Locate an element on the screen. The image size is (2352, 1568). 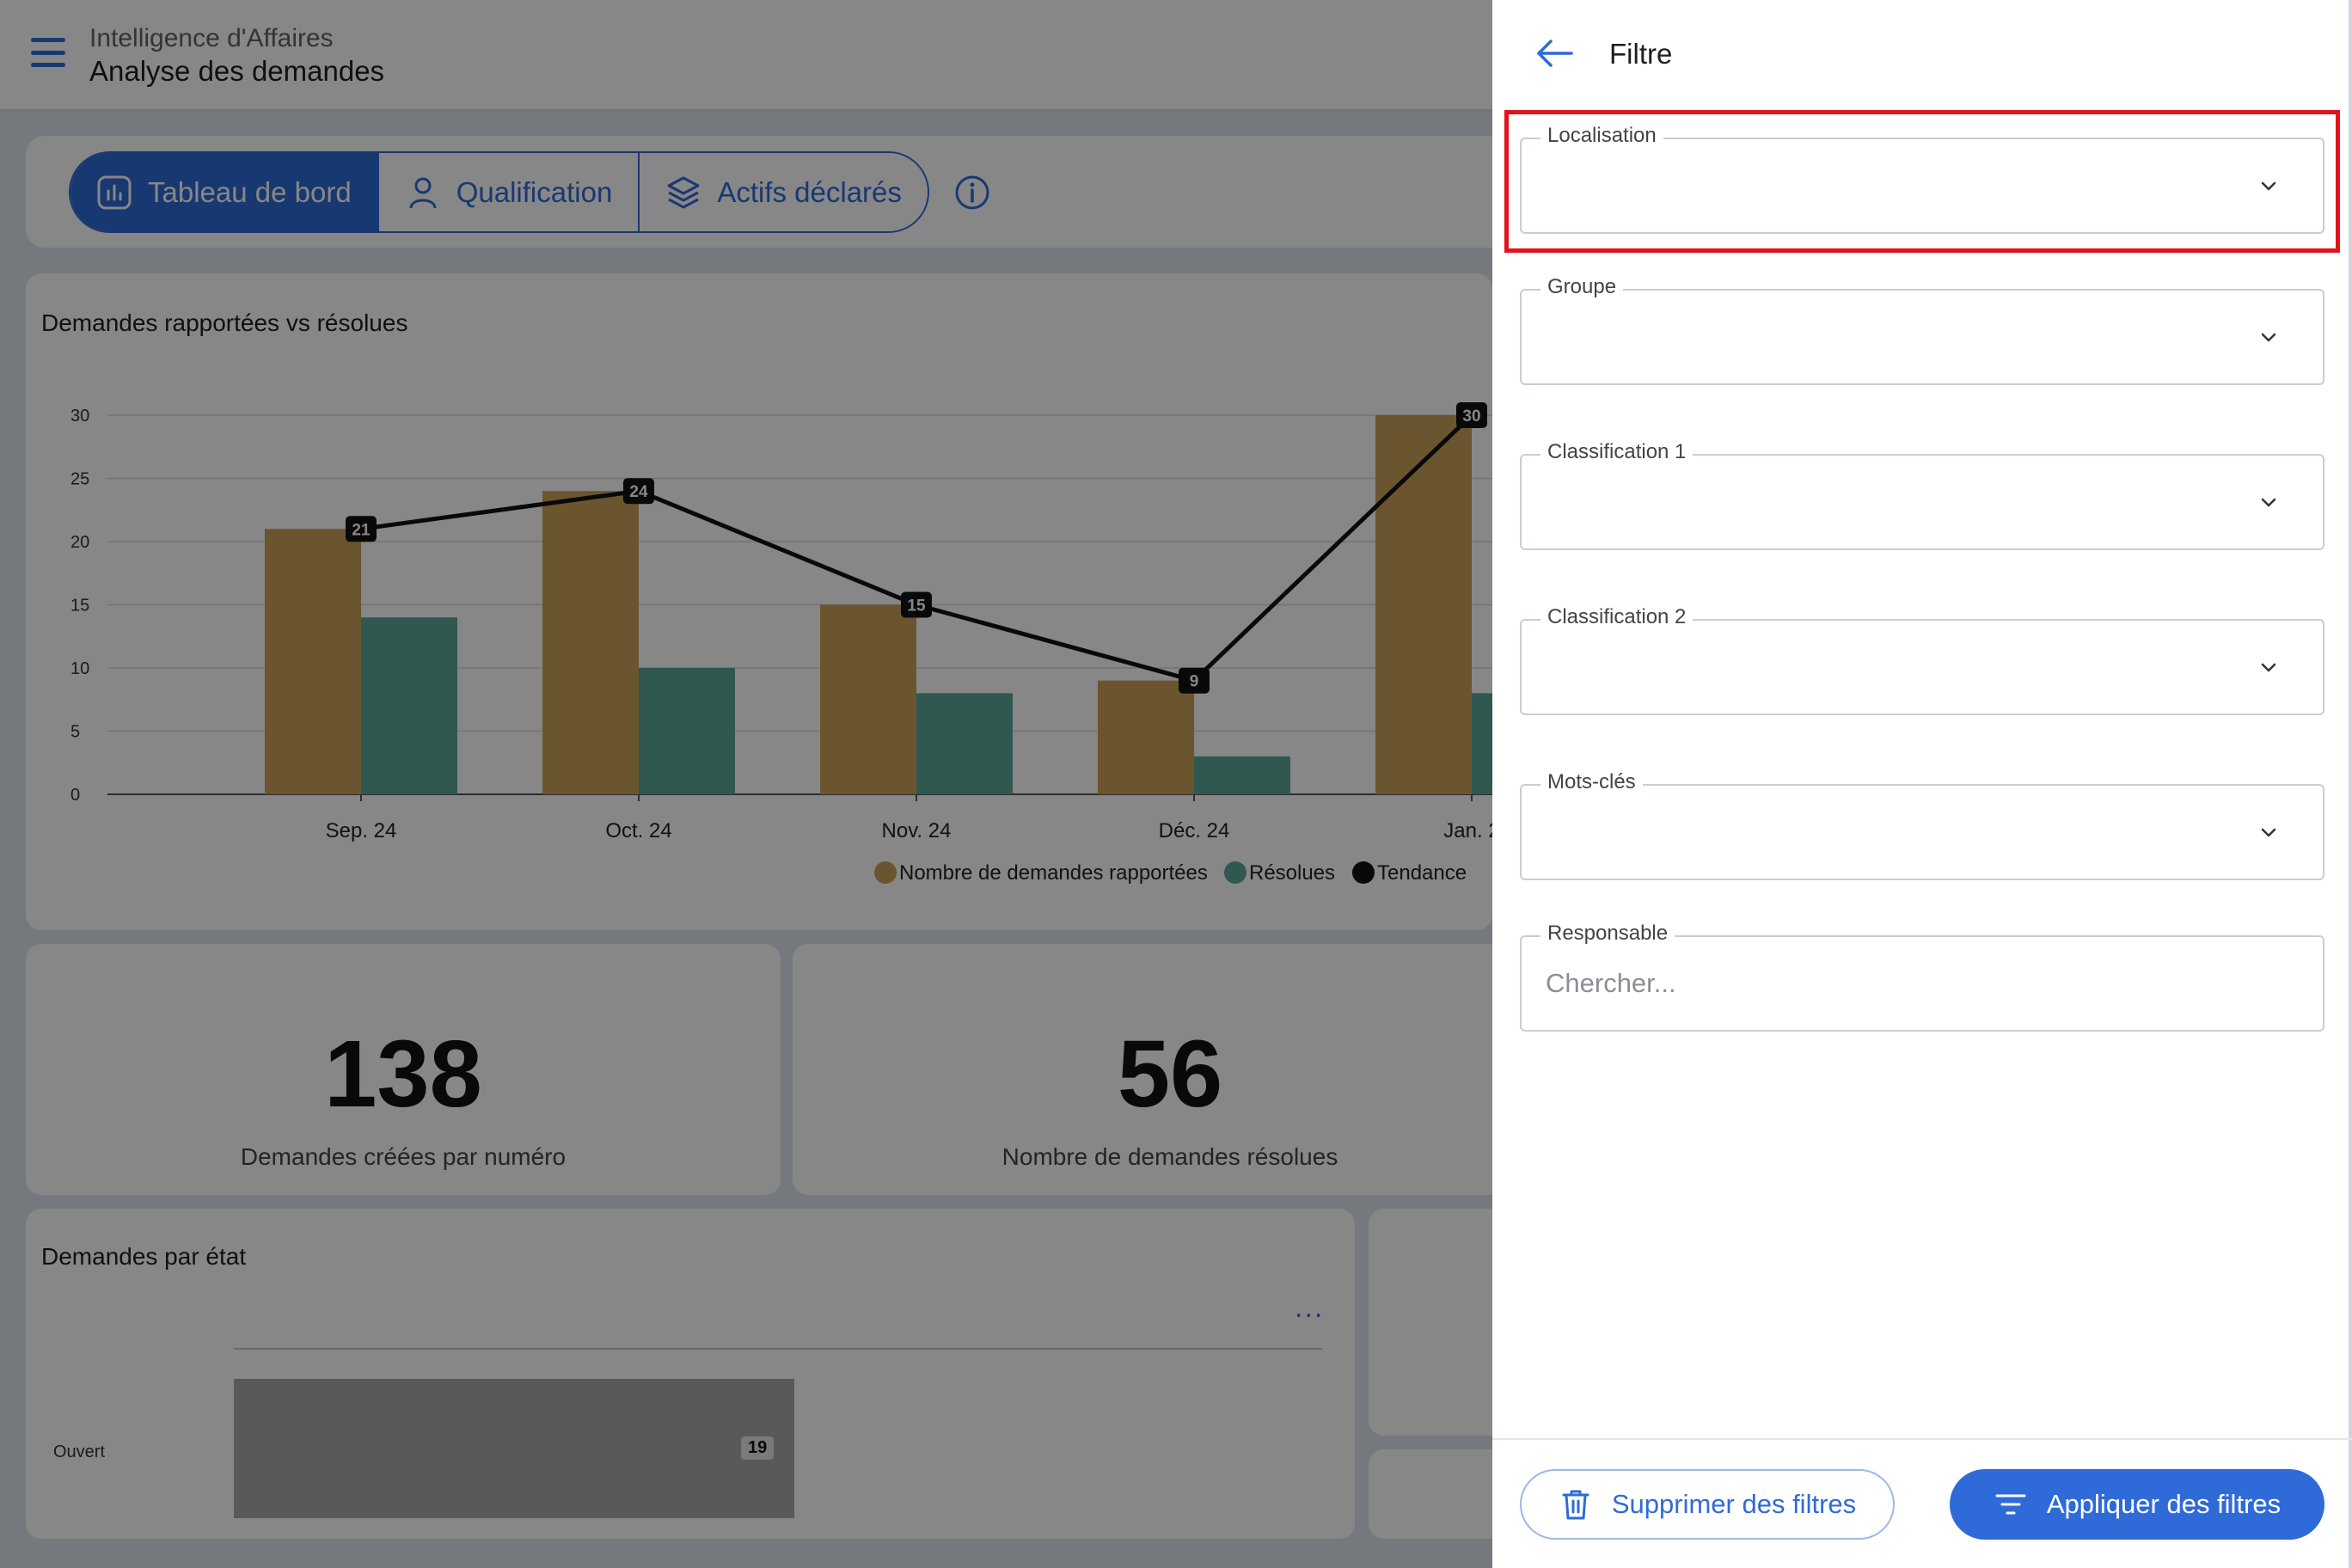
clear-filters-label: Supprimer des filtres is located at coordinates (1734, 1504).